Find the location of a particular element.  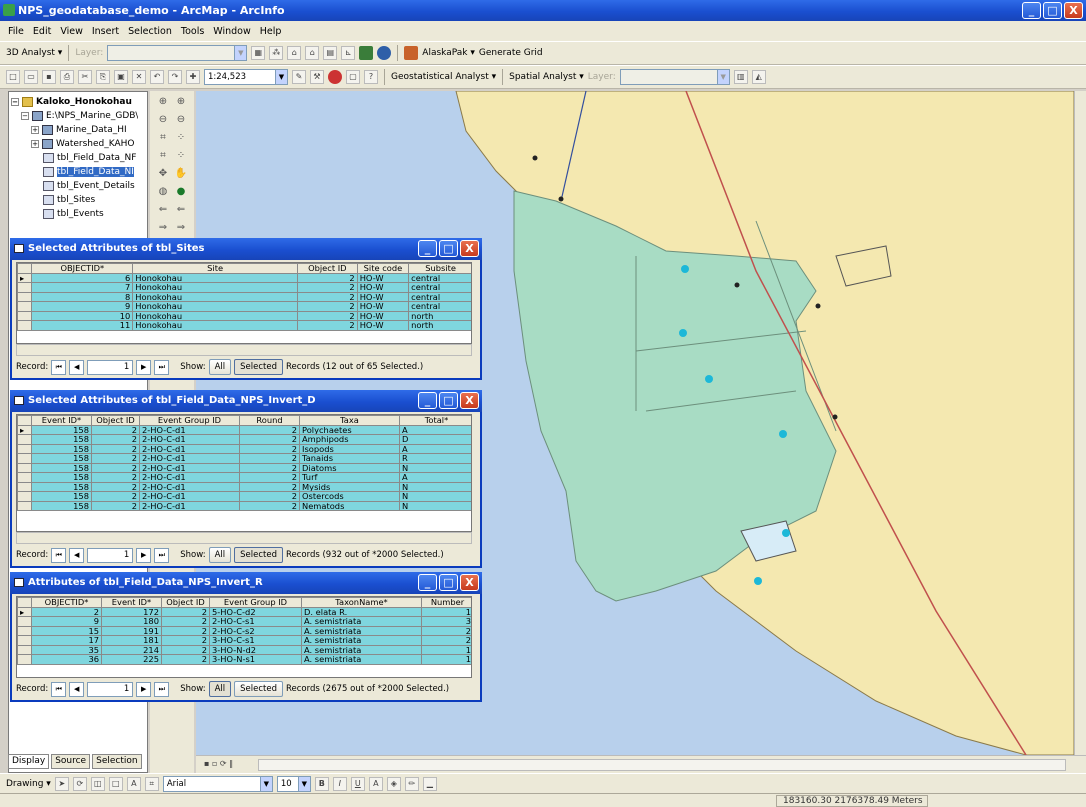

fixed-zoom-out-icon: ⌗ is located at coordinates (163, 156).